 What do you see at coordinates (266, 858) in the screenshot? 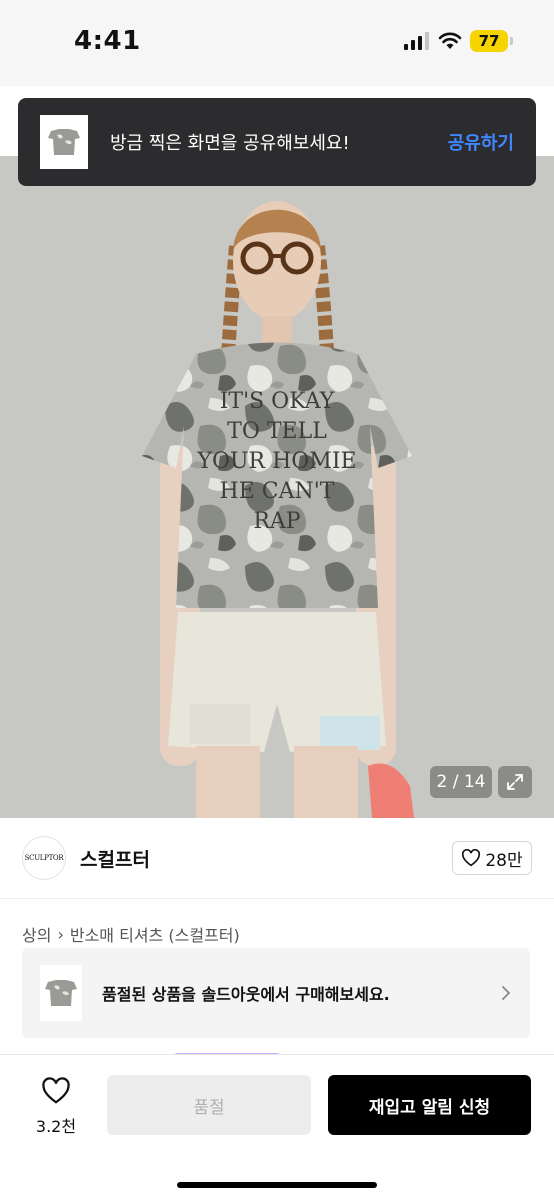
I see `brand-name: 스컬프터` at bounding box center [266, 858].